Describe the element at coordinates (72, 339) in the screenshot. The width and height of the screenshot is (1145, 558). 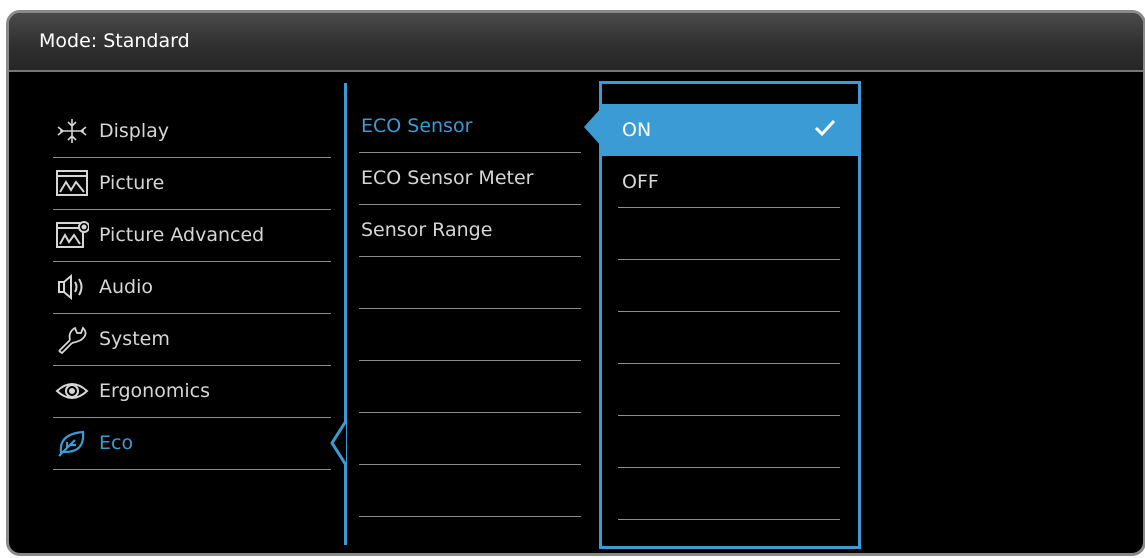
I see `system-icon` at that location.